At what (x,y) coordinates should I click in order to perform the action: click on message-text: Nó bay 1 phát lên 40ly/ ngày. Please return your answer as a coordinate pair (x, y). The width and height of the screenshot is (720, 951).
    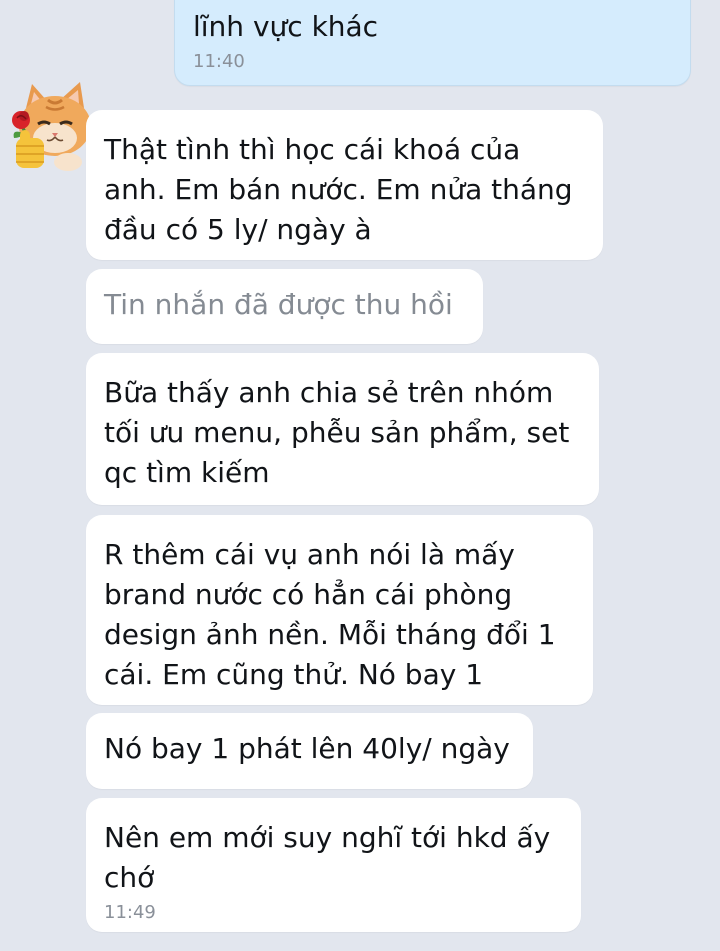
    Looking at the image, I should click on (307, 748).